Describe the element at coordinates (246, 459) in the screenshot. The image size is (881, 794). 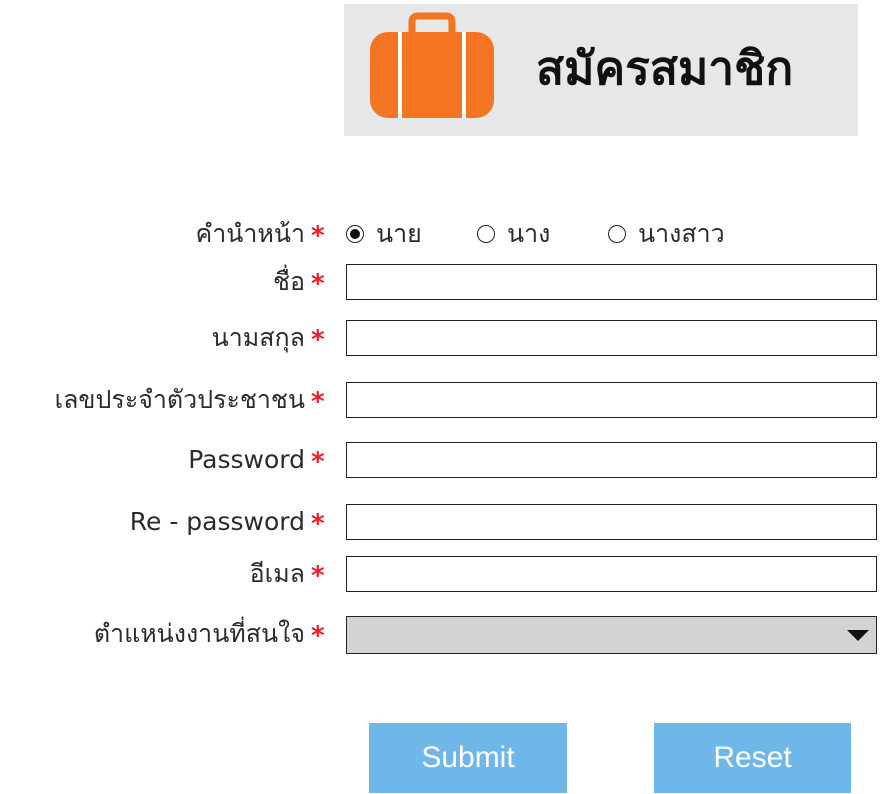
I see `password-label: Password` at that location.